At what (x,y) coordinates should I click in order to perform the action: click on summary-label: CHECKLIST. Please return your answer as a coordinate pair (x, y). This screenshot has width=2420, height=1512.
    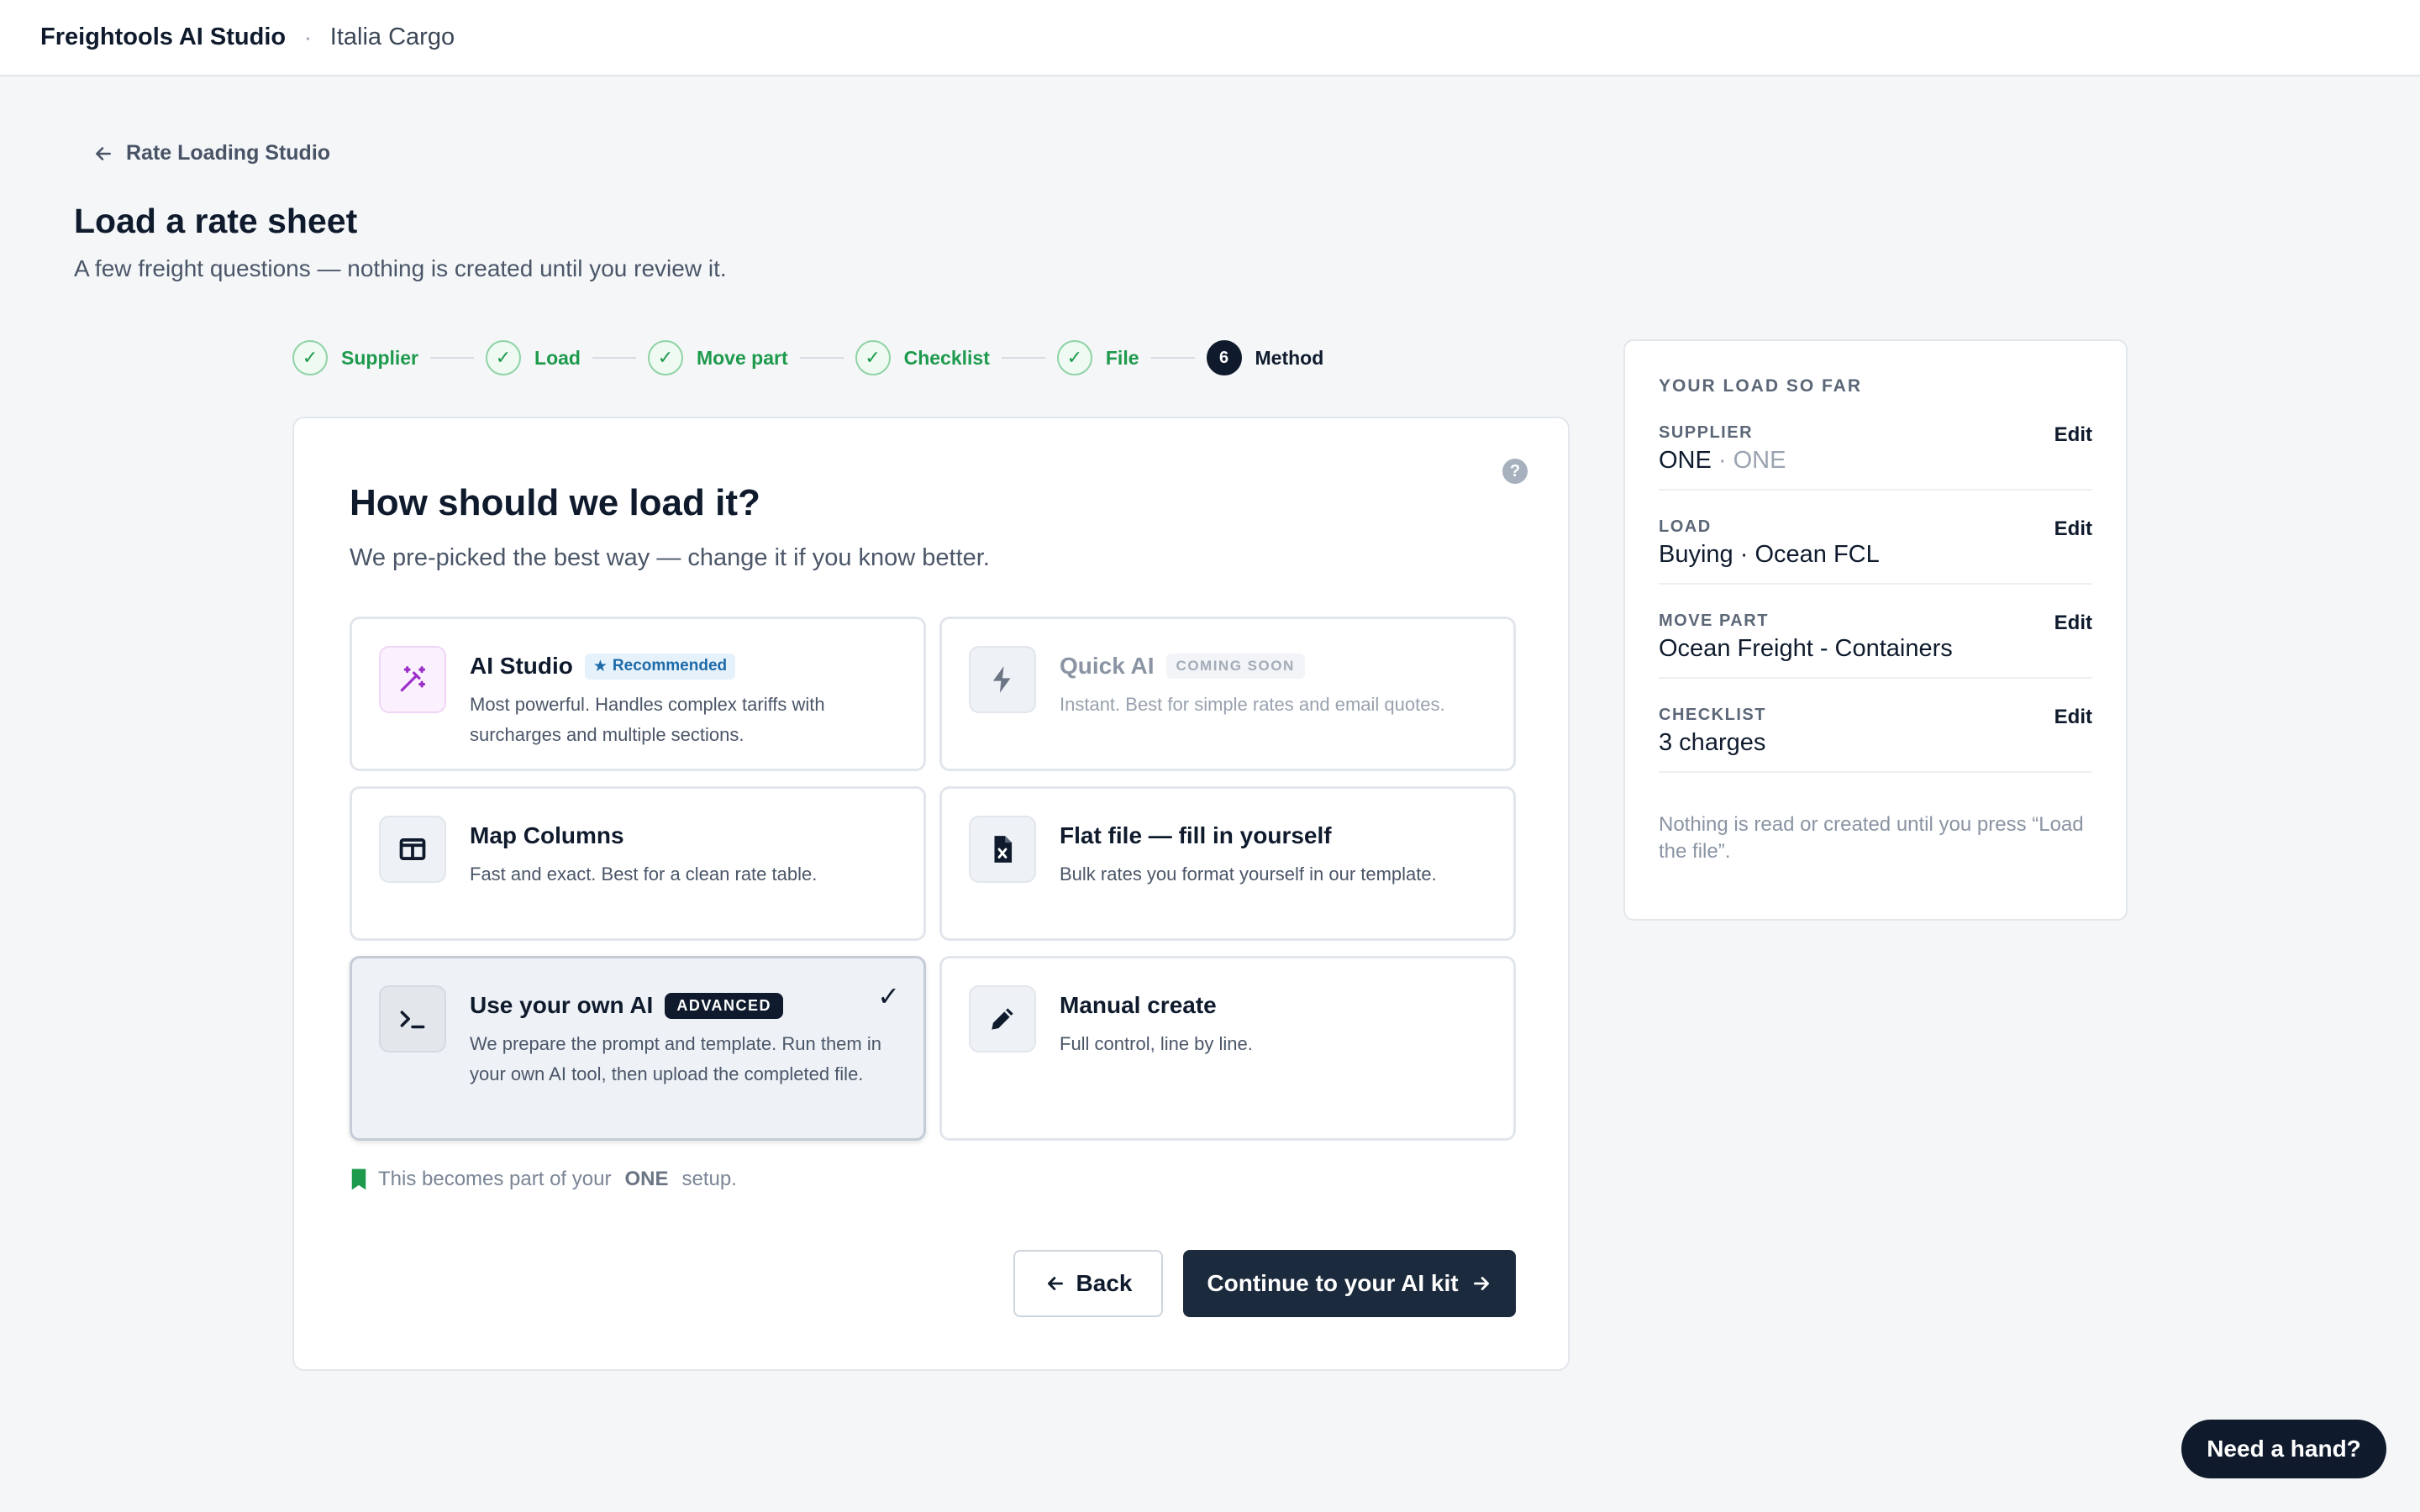
    Looking at the image, I should click on (1712, 715).